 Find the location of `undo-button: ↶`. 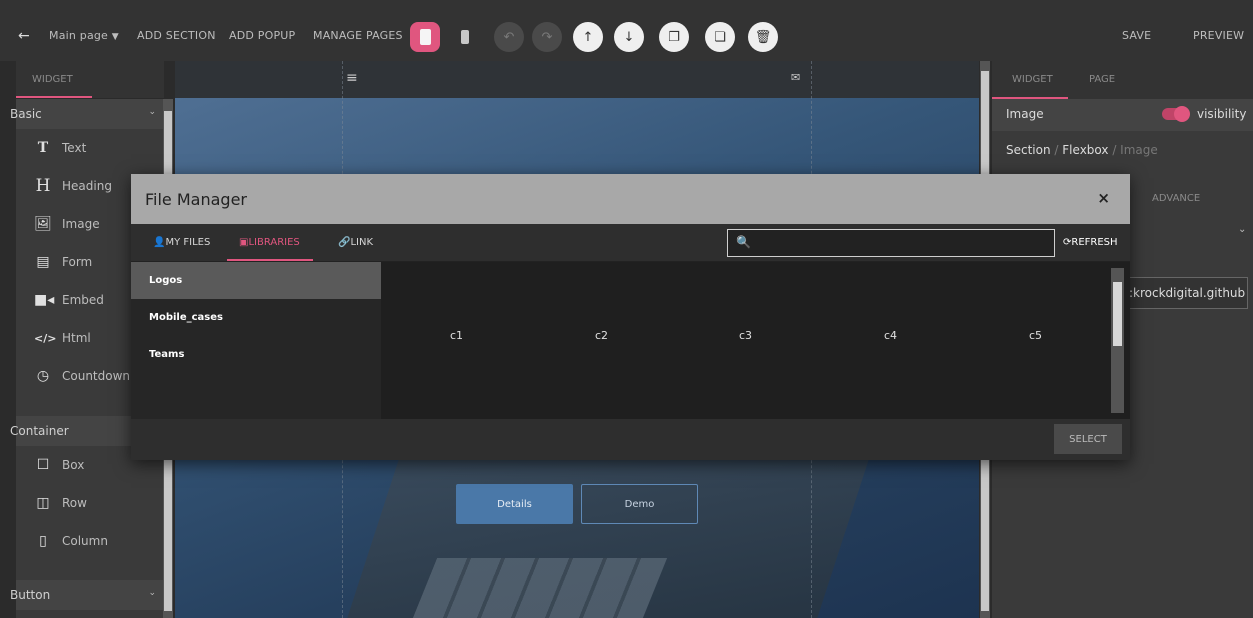

undo-button: ↶ is located at coordinates (509, 37).